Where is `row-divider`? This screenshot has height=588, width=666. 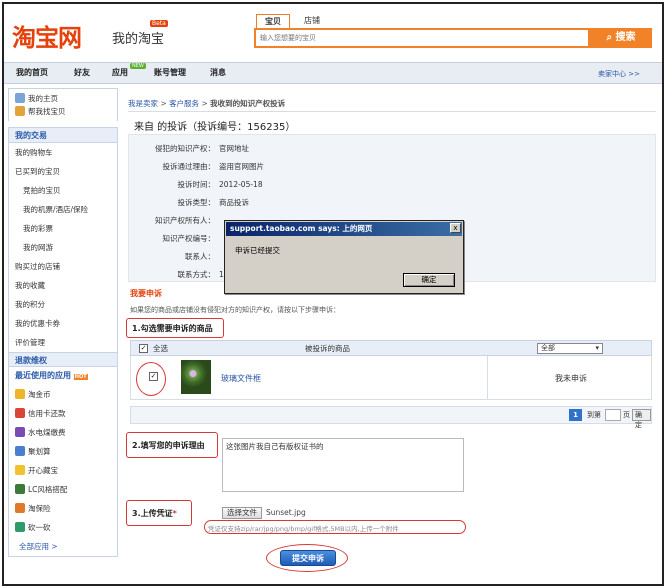
row-divider is located at coordinates (487, 377).